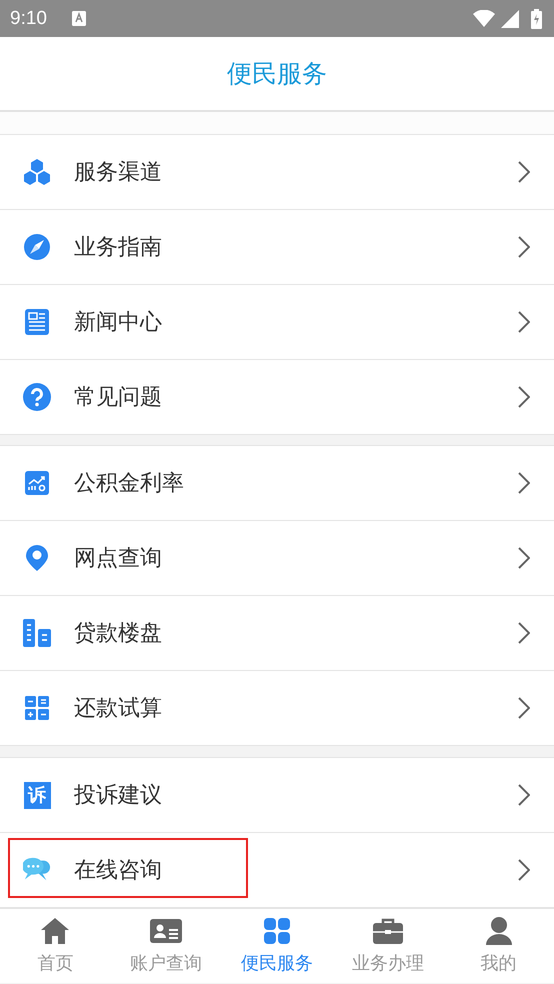 The height and width of the screenshot is (984, 554). Describe the element at coordinates (118, 559) in the screenshot. I see `menu-label: 网点查询` at that location.